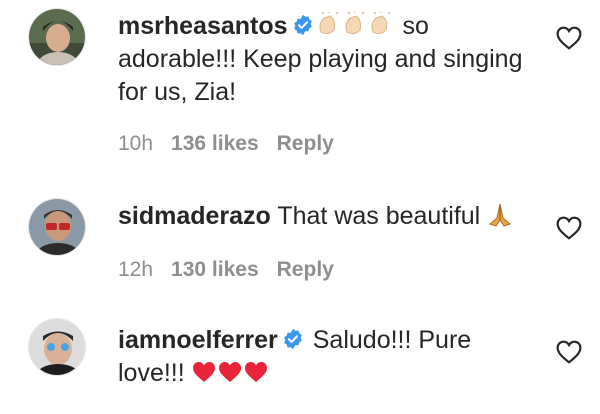  Describe the element at coordinates (500, 215) in the screenshot. I see `folded-hands-emoji` at that location.